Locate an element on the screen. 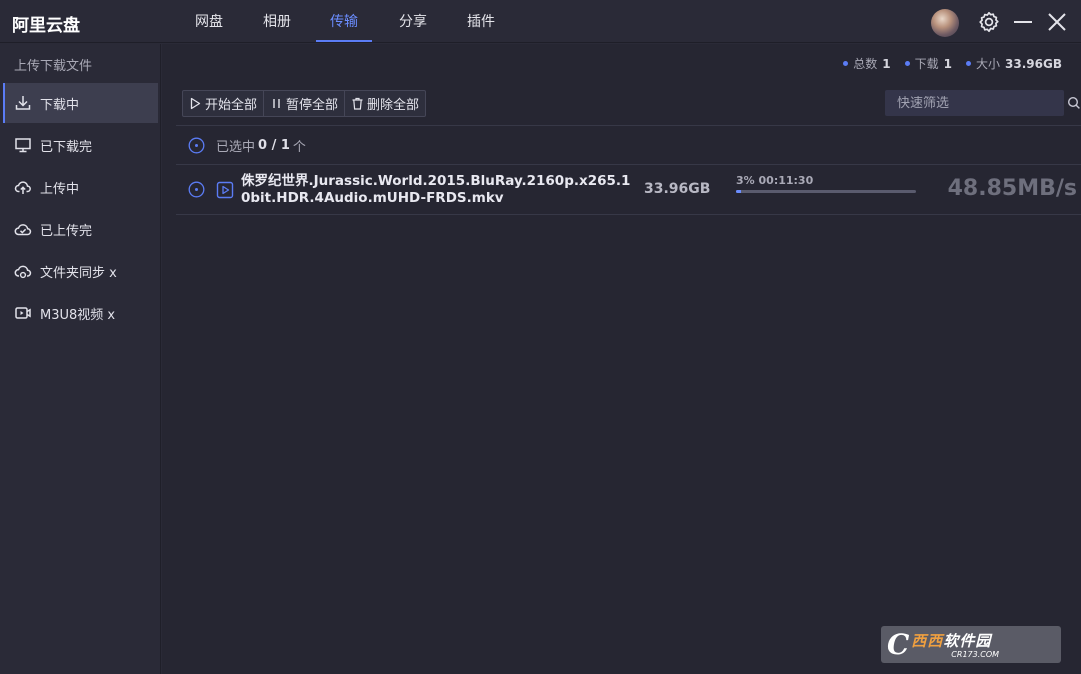 This screenshot has width=1081, height=674. stat-value: 33.96GB is located at coordinates (1033, 63).